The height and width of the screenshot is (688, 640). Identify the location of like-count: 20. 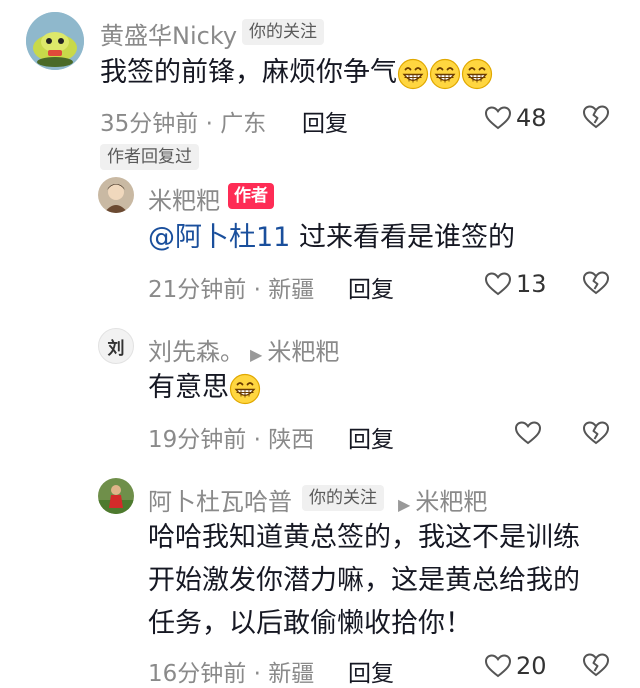
(531, 666).